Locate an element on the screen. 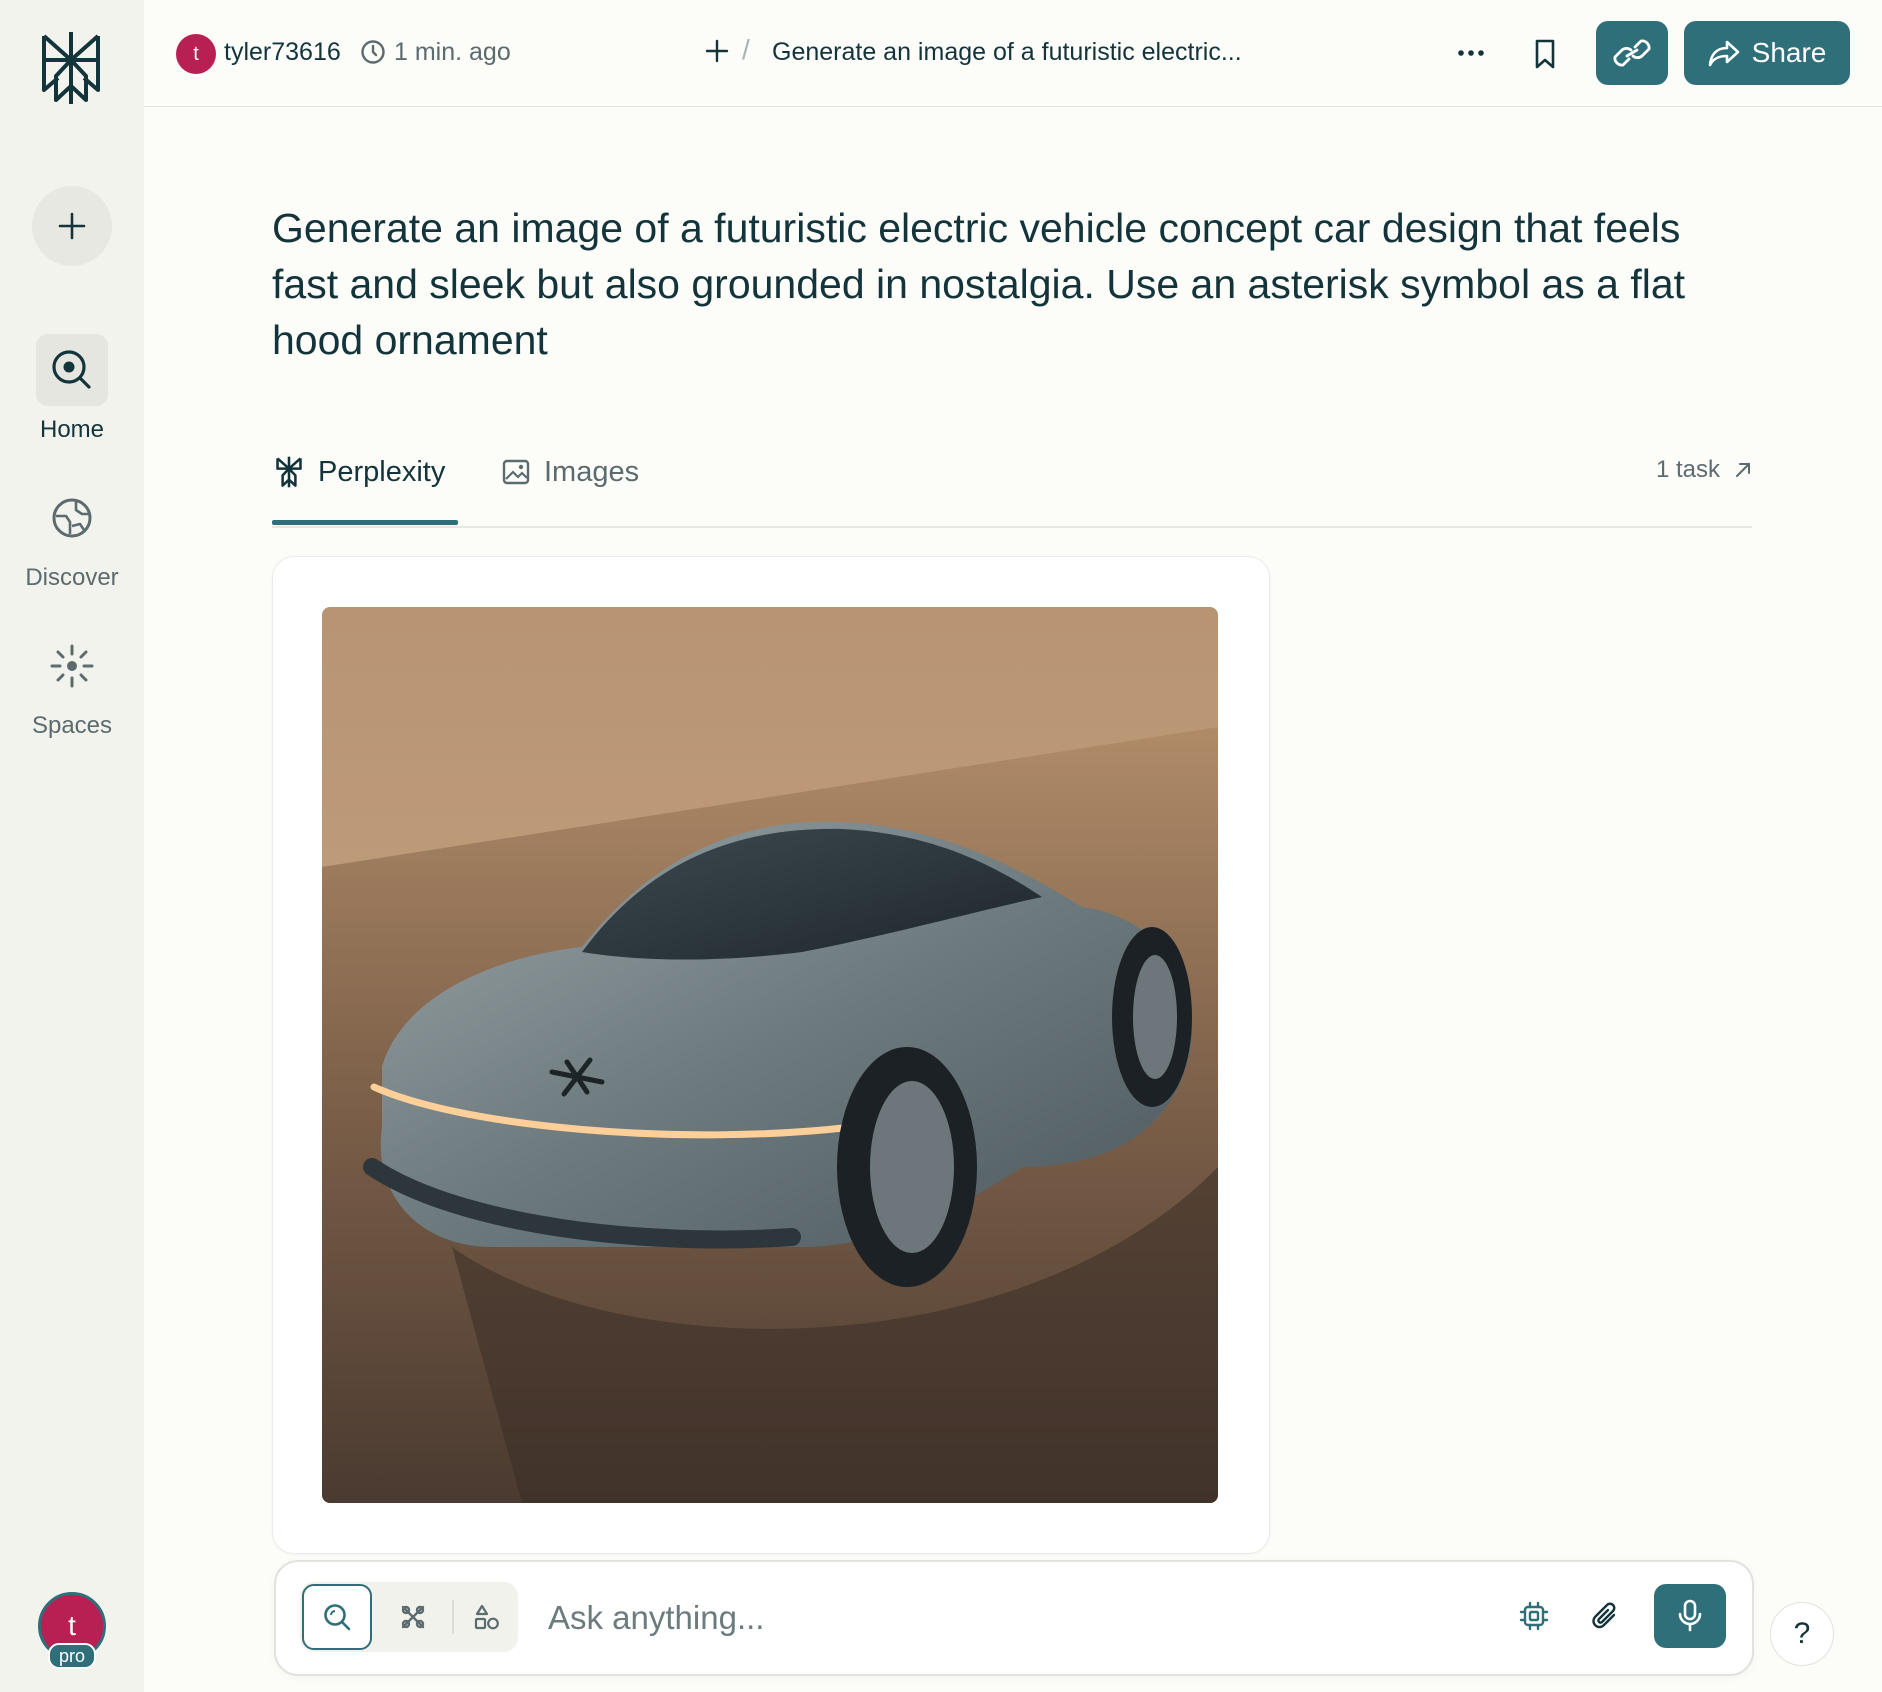  sidebar: Home Discover Spaces t pro is located at coordinates (72, 846).